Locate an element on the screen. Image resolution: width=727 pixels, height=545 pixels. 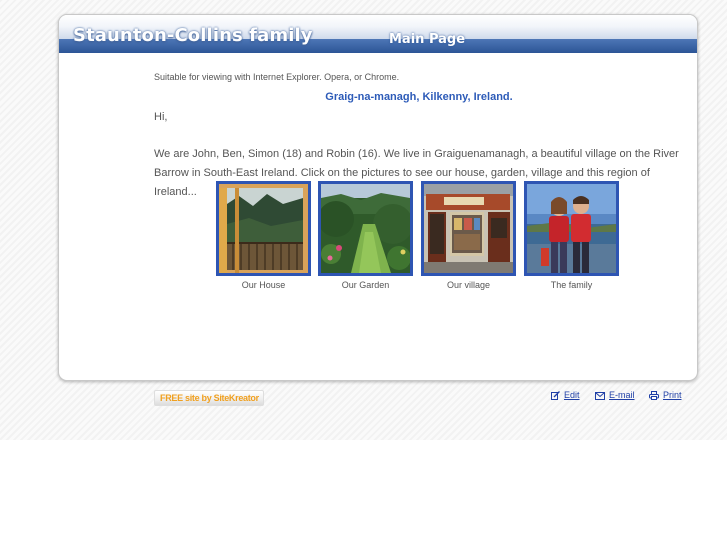
page-title: Main Page is located at coordinates (427, 39).